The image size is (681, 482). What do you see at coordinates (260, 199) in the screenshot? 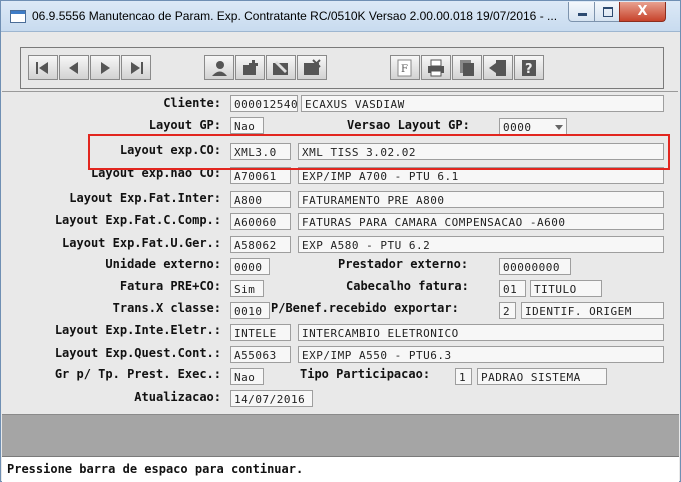
I see `layout-exp-fat-inter-code-field: A800` at bounding box center [260, 199].